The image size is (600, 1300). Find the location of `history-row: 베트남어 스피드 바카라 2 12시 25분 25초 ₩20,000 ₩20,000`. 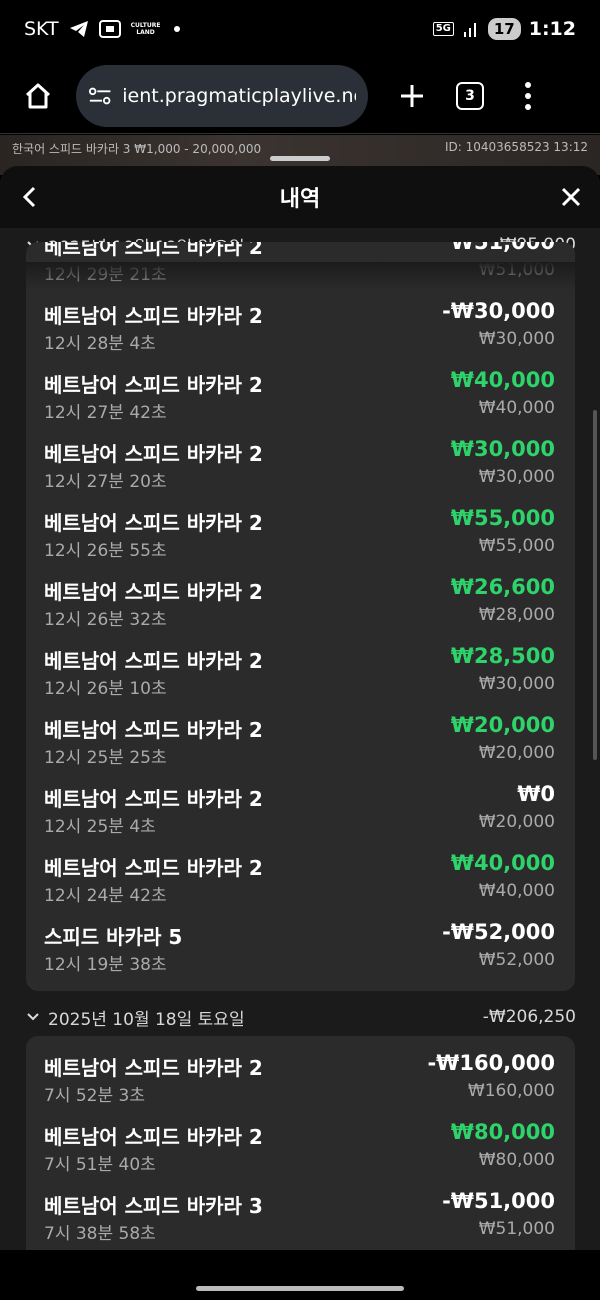

history-row: 베트남어 스피드 바카라 2 12시 25분 25초 ₩20,000 ₩20,000 is located at coordinates (300, 733).